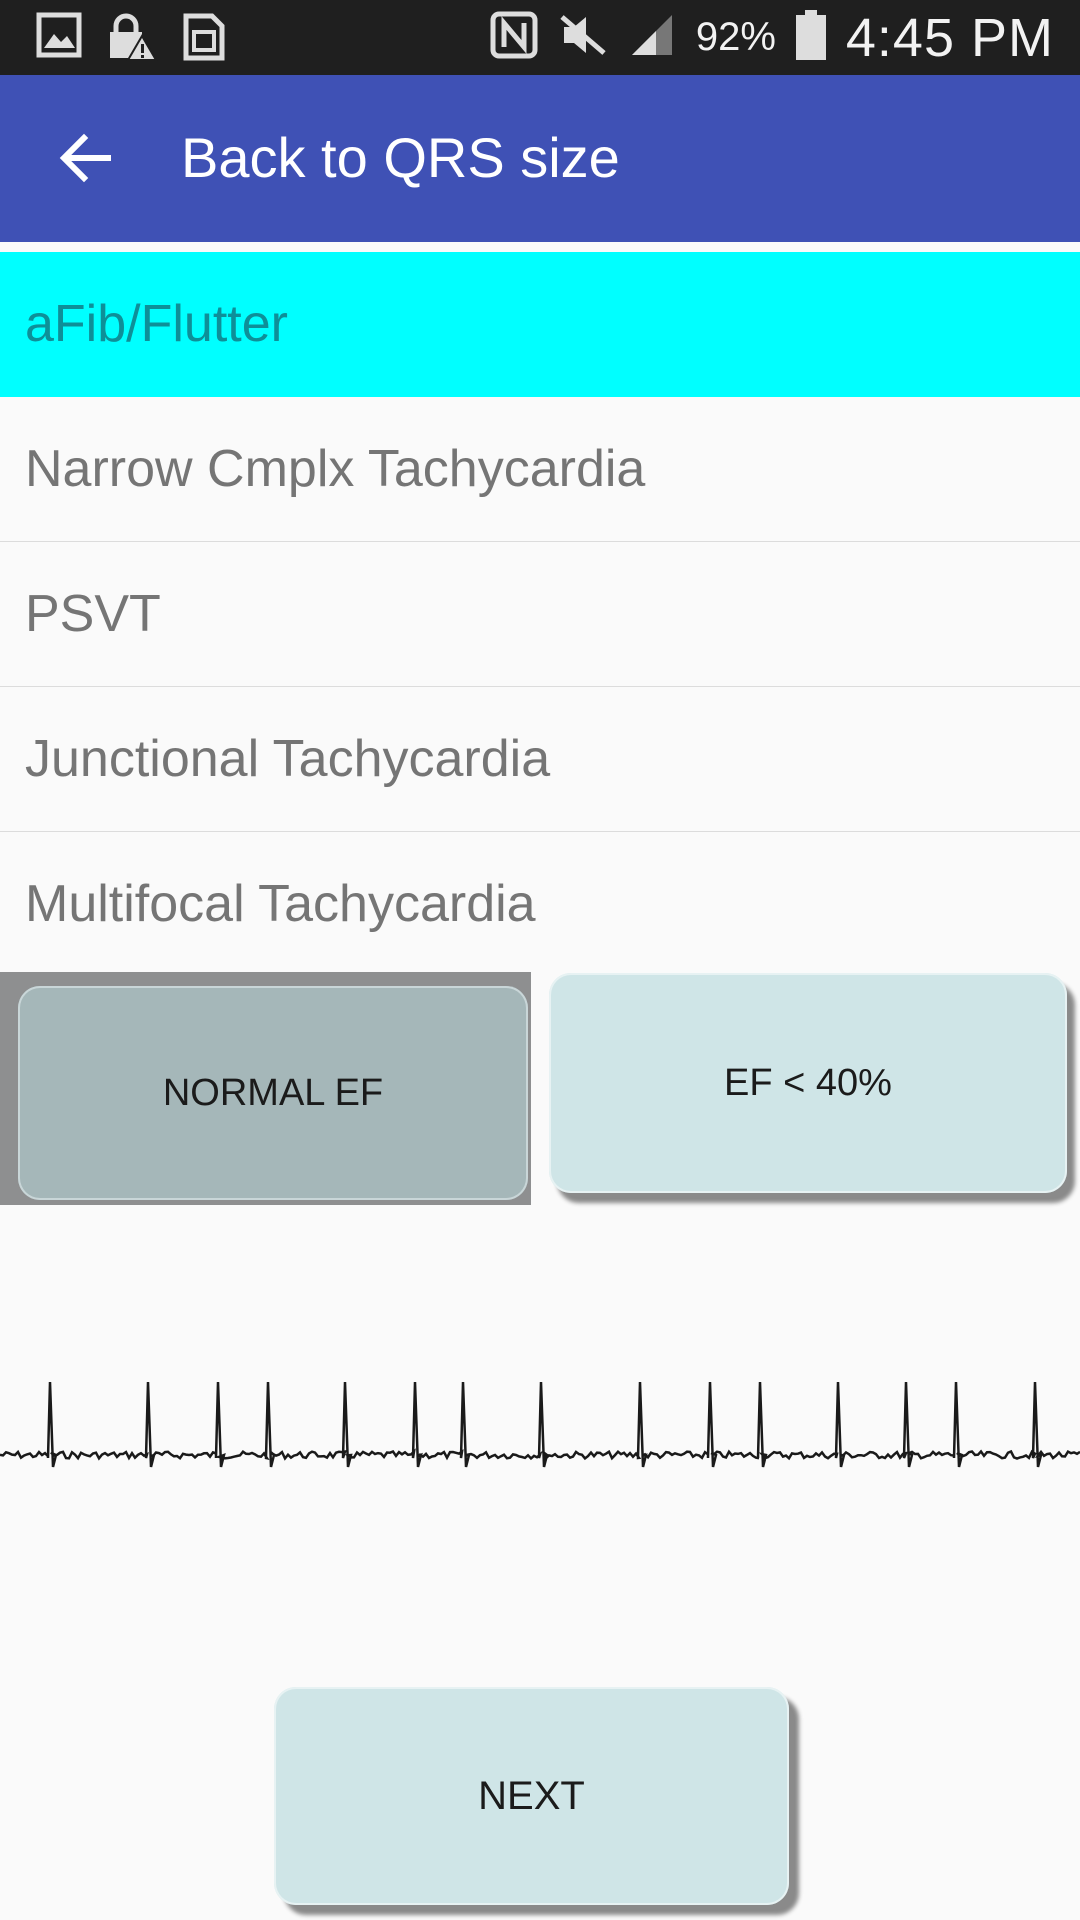  Describe the element at coordinates (540, 759) in the screenshot. I see `list-item-junctional-tachycardia: Junctional Tachycardia` at that location.